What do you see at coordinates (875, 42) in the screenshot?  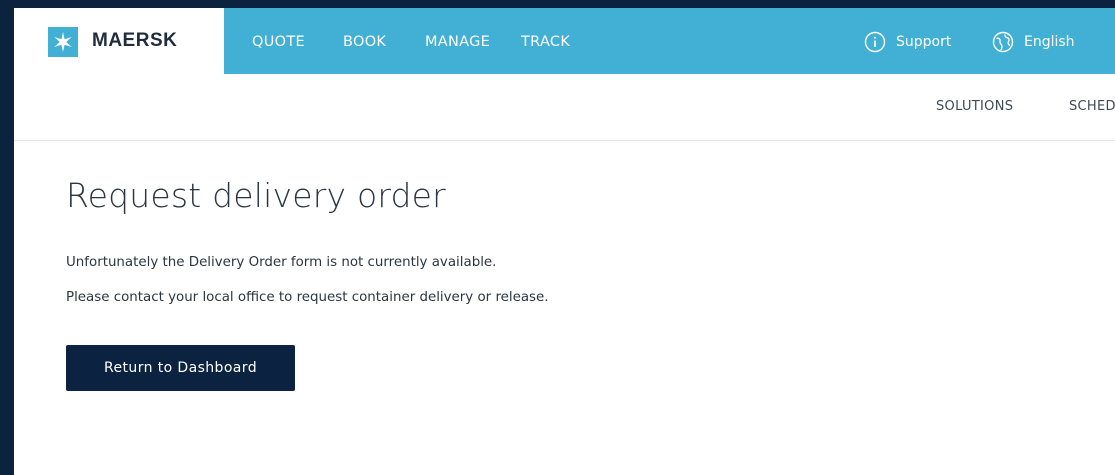 I see `info-icon` at bounding box center [875, 42].